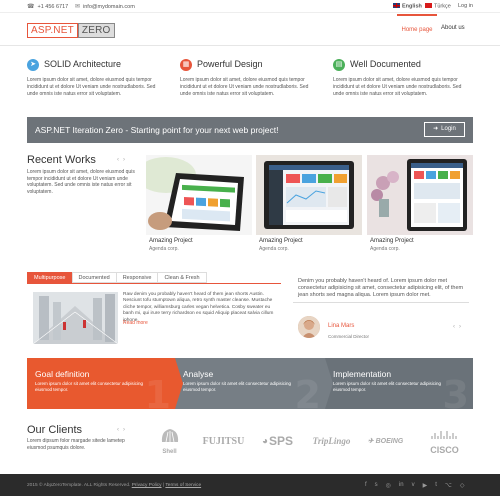 This screenshot has width=500, height=496. I want to click on logo-text-aspnet: ASP.NET, so click(52, 30).